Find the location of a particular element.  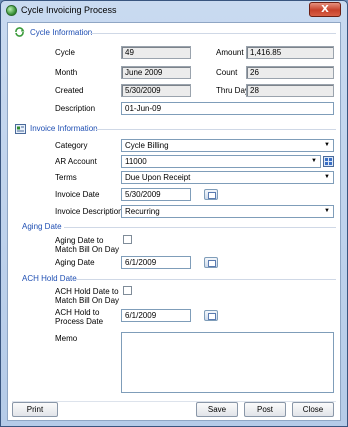

aging-match-label: Aging Date to Match Bill On Day is located at coordinates (87, 245).